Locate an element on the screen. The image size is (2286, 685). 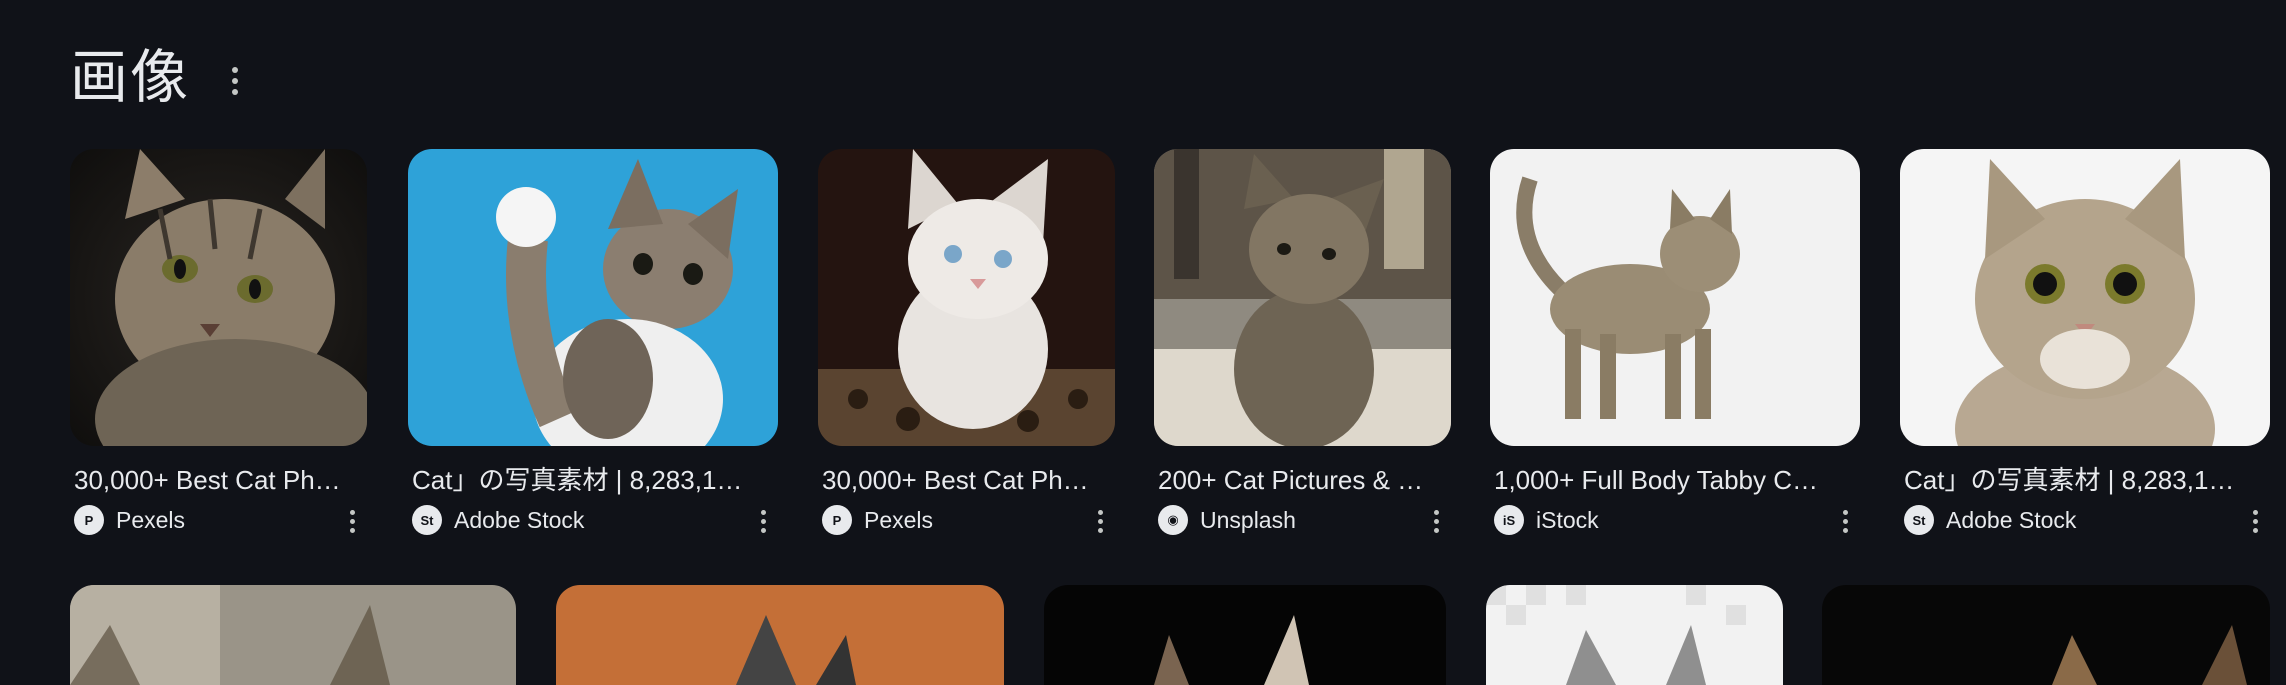
source-name: Unsplash is located at coordinates (1248, 520).